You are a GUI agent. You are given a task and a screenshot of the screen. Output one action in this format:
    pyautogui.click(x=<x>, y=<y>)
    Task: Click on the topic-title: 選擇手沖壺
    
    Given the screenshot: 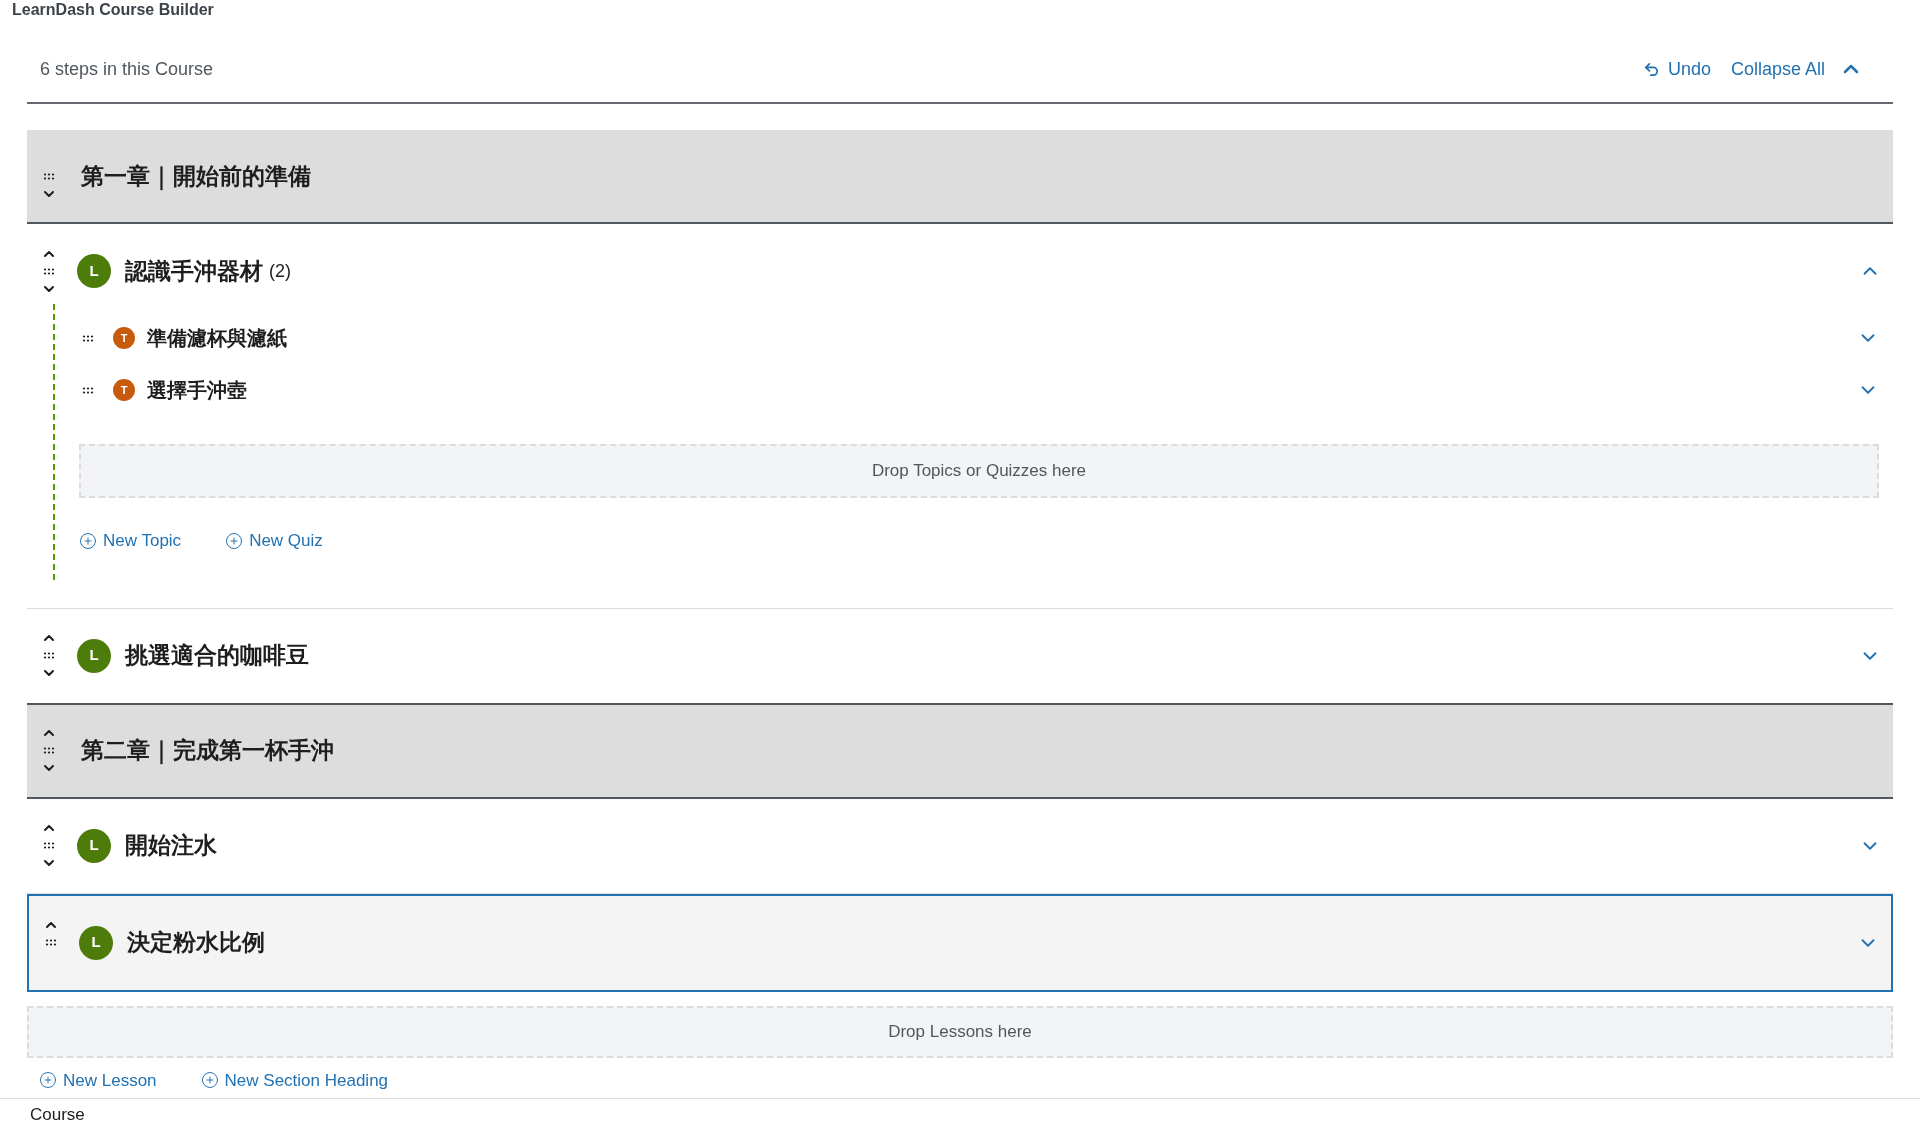 What is the action you would take?
    pyautogui.click(x=197, y=390)
    